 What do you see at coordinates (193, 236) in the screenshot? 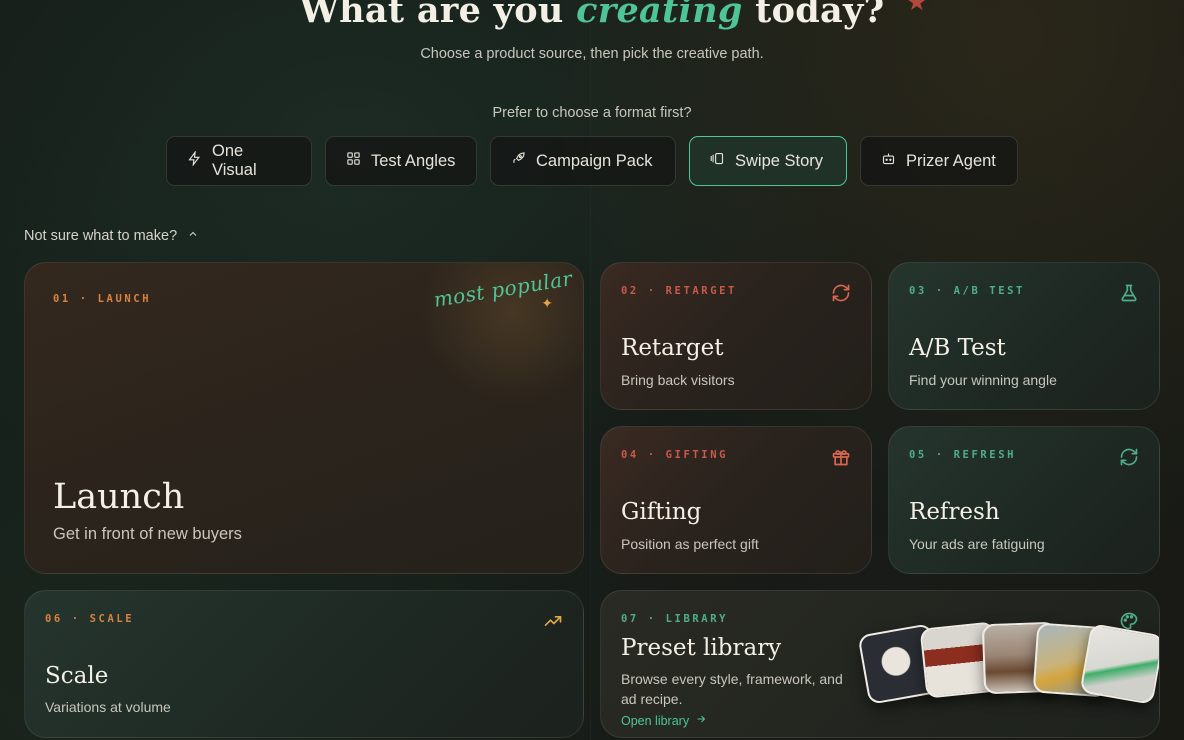
I see `chevron-up-icon` at bounding box center [193, 236].